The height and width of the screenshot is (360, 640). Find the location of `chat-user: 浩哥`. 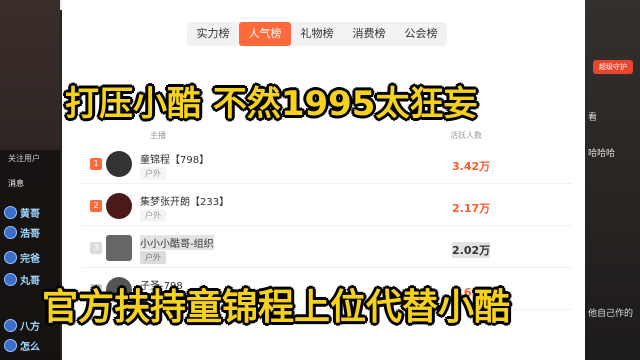

chat-user: 浩哥 is located at coordinates (22, 232).